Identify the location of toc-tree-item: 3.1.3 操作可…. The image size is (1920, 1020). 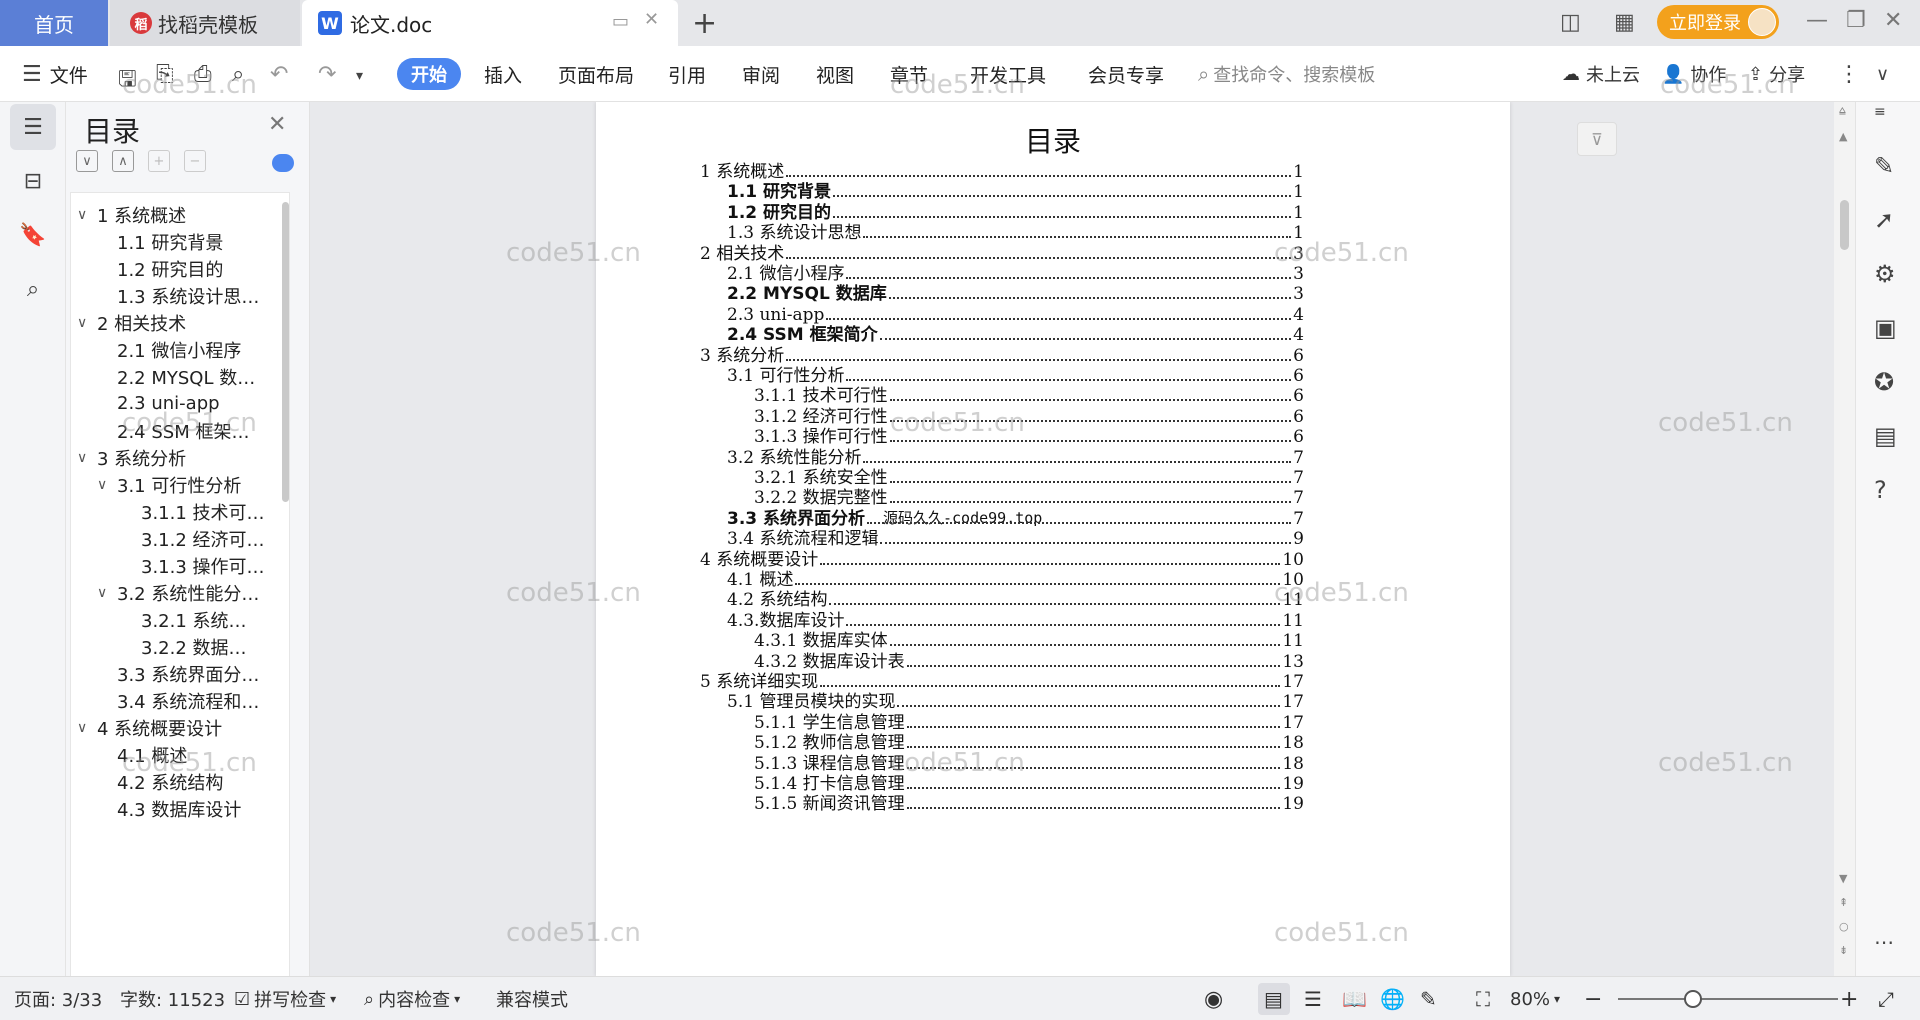
(193, 565).